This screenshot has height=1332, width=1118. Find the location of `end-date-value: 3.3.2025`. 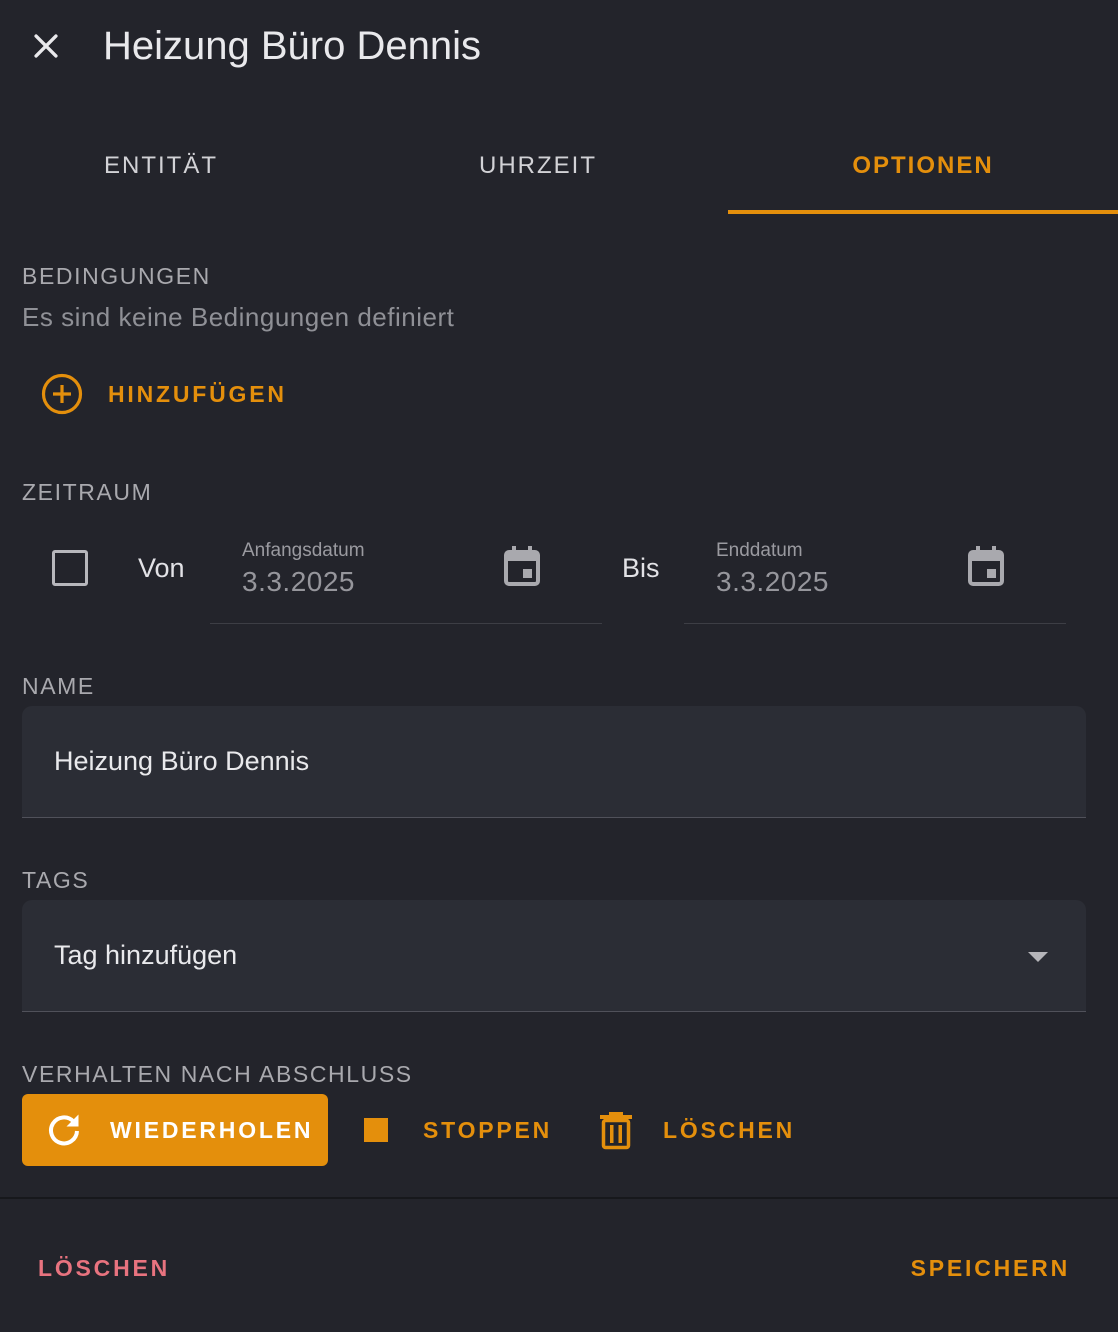

end-date-value: 3.3.2025 is located at coordinates (772, 581).